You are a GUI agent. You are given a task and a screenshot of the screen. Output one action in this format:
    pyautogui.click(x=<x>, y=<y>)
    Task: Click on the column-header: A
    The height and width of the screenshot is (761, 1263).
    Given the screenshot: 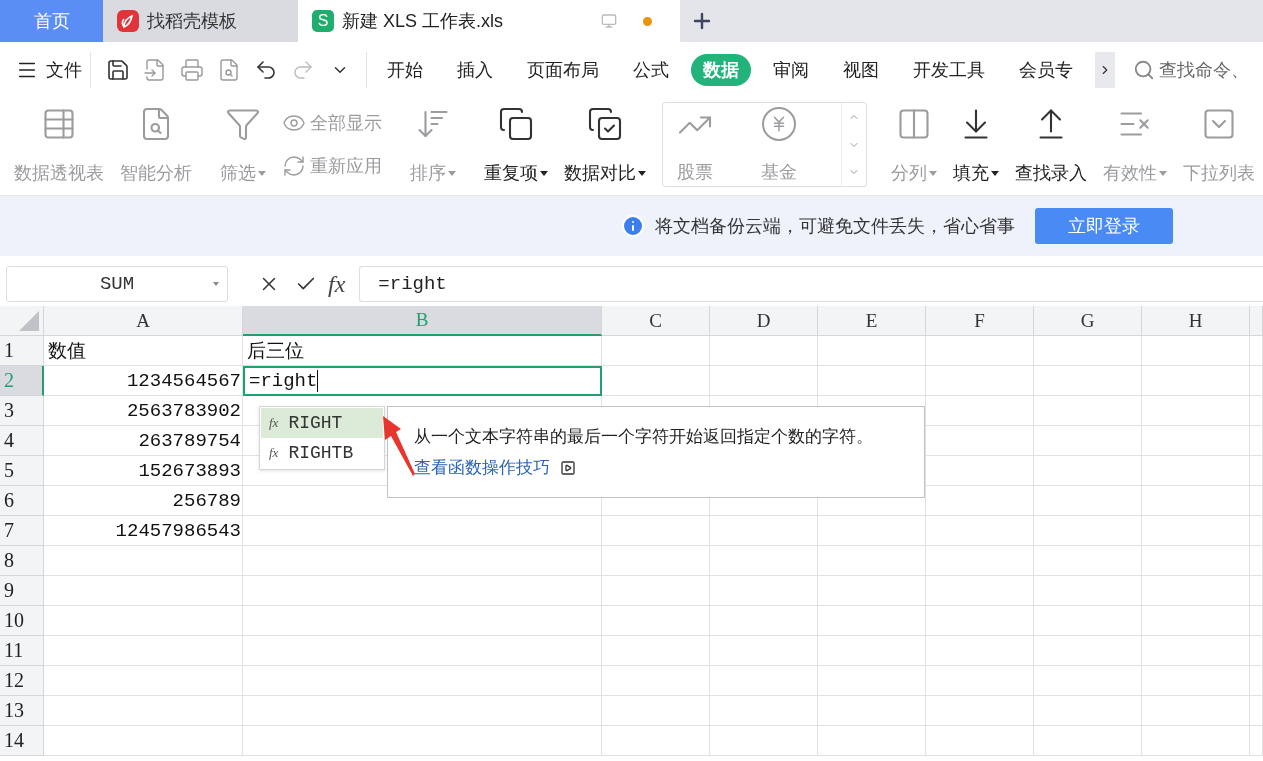 What is the action you would take?
    pyautogui.click(x=143, y=321)
    